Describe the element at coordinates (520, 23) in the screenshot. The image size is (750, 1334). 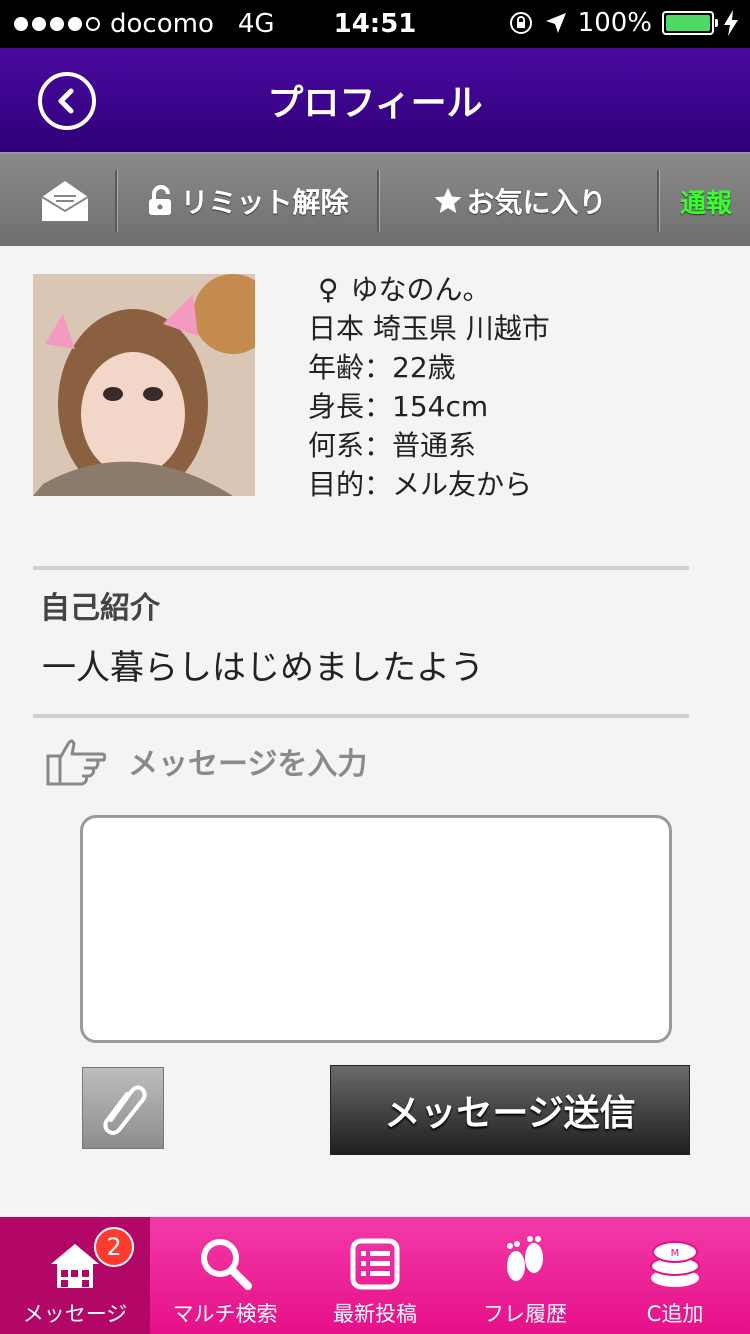
I see `orientation-lock-icon` at that location.